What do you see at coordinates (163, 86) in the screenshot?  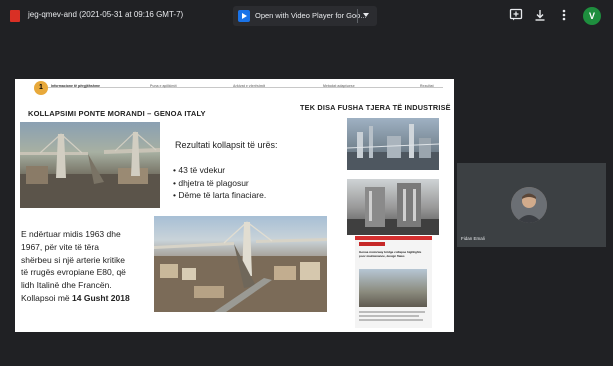 I see `progress-step: Puna e aplikimit` at bounding box center [163, 86].